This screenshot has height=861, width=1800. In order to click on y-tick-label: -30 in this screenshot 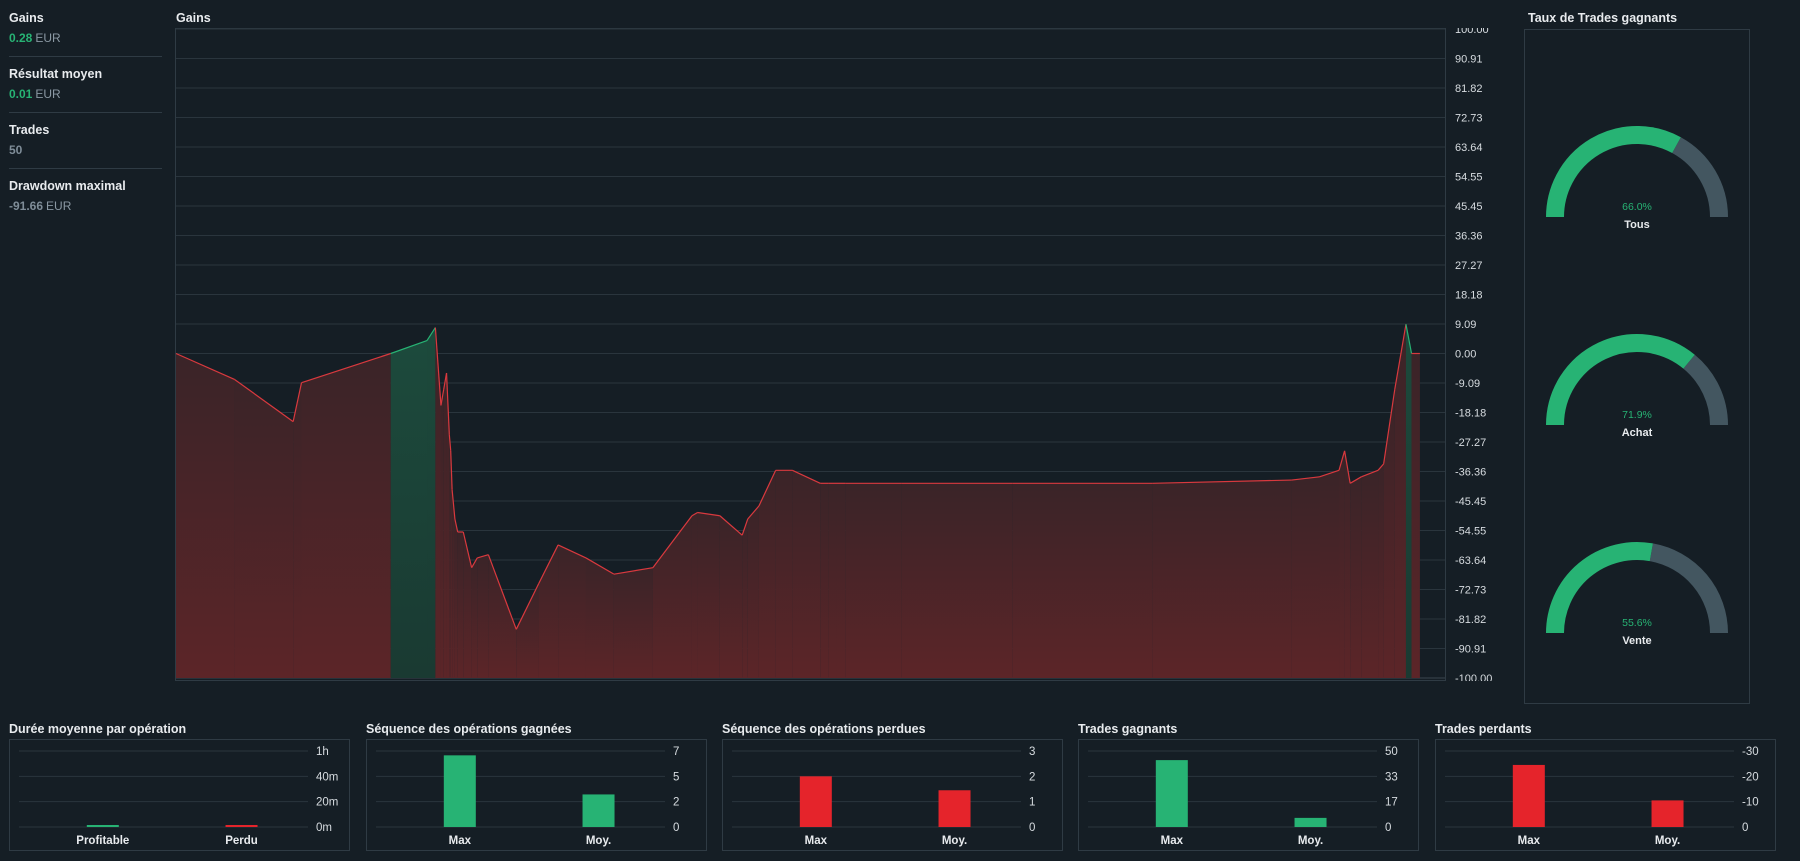, I will do `click(1750, 752)`.